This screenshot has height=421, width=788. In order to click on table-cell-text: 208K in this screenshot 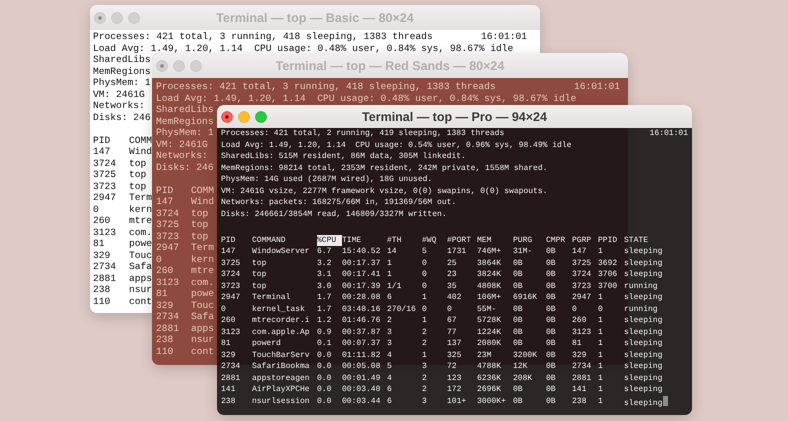, I will do `click(523, 378)`.